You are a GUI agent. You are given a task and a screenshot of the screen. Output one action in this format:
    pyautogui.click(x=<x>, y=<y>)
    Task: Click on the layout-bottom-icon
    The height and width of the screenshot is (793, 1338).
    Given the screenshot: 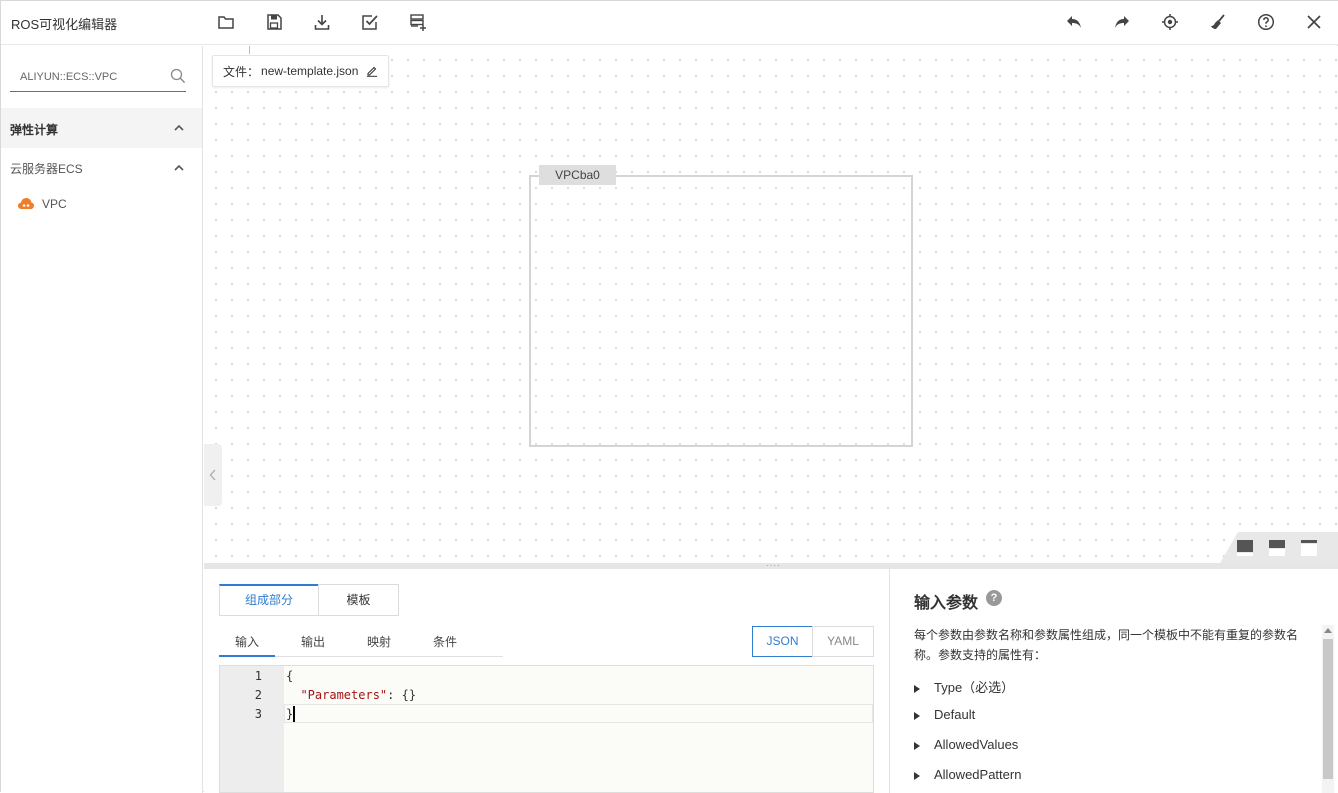 What is the action you would take?
    pyautogui.click(x=1245, y=548)
    